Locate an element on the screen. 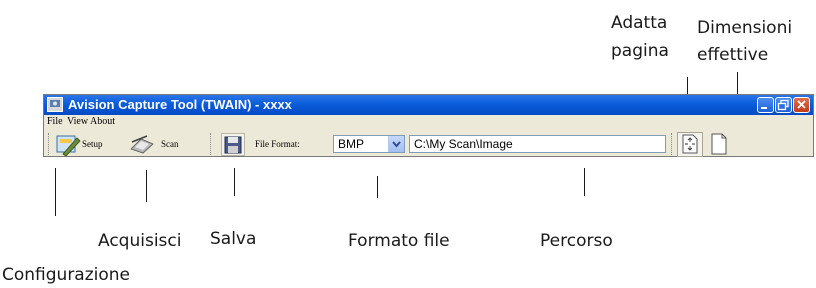  callout-fit-page-line1: Adatta is located at coordinates (639, 23).